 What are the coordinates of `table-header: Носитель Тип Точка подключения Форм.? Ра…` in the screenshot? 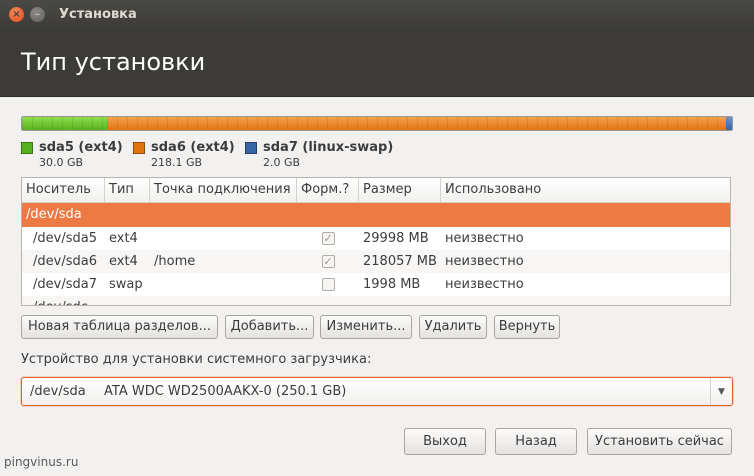 It's located at (376, 190).